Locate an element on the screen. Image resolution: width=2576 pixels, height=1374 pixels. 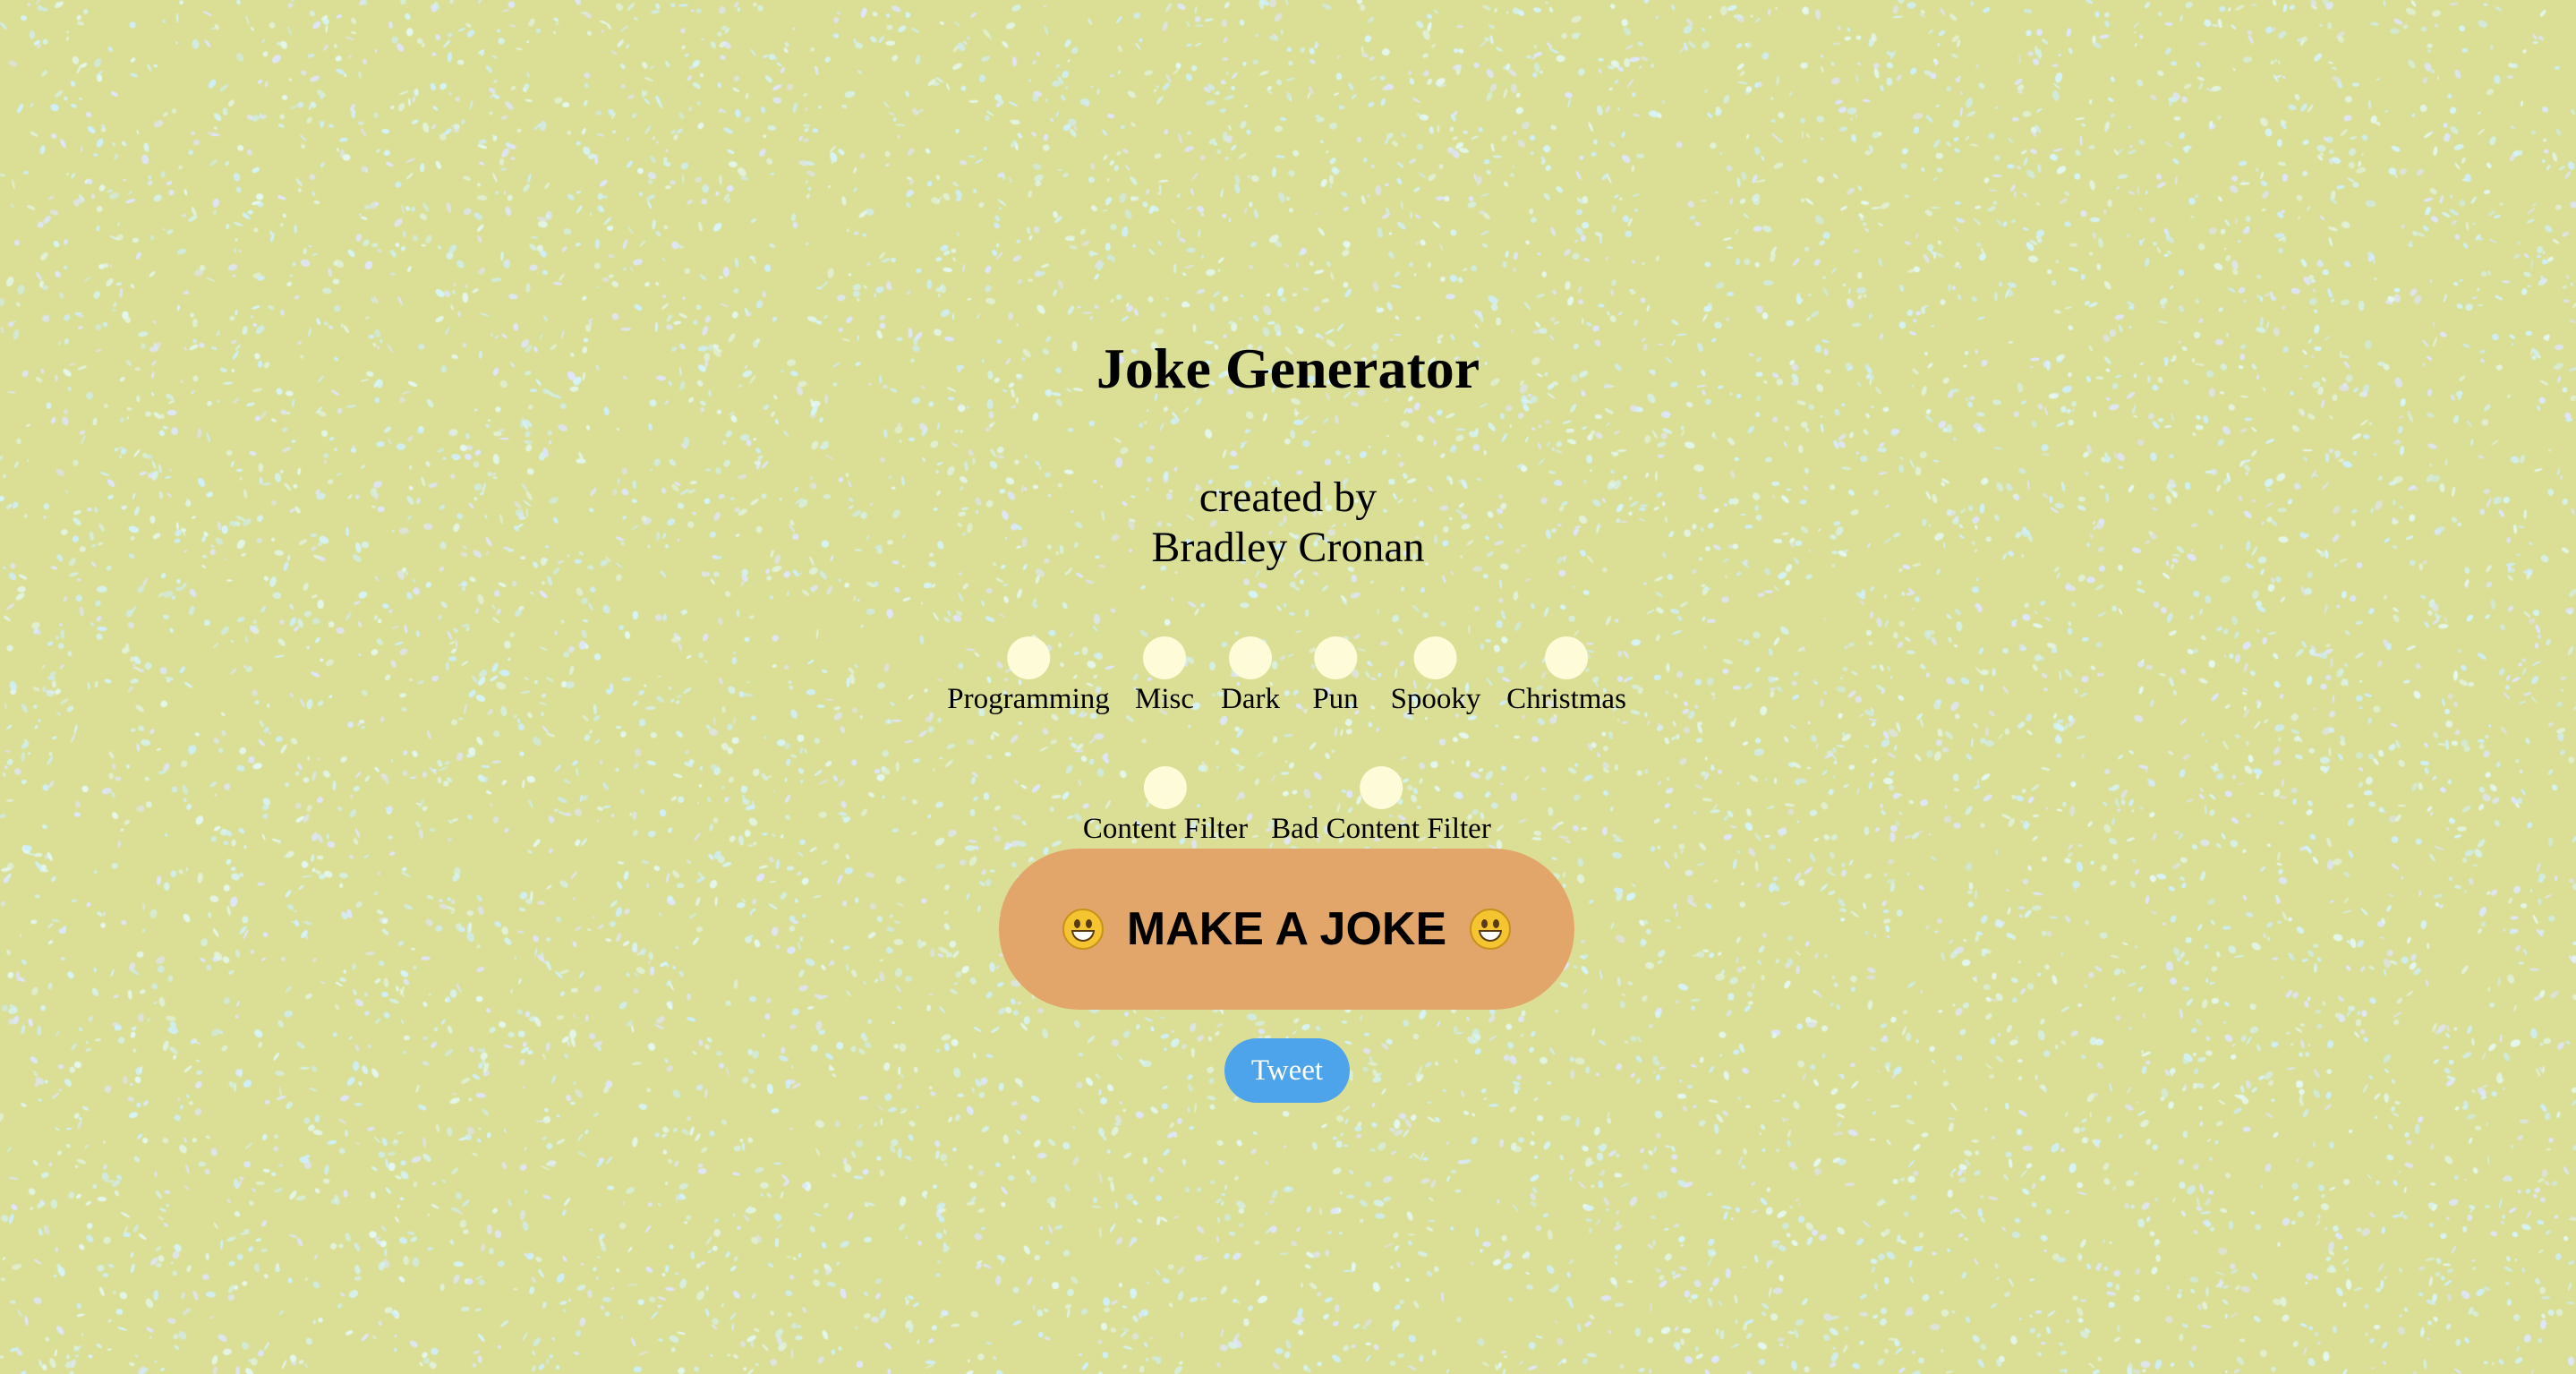
filter-radio-content is located at coordinates (1165, 787).